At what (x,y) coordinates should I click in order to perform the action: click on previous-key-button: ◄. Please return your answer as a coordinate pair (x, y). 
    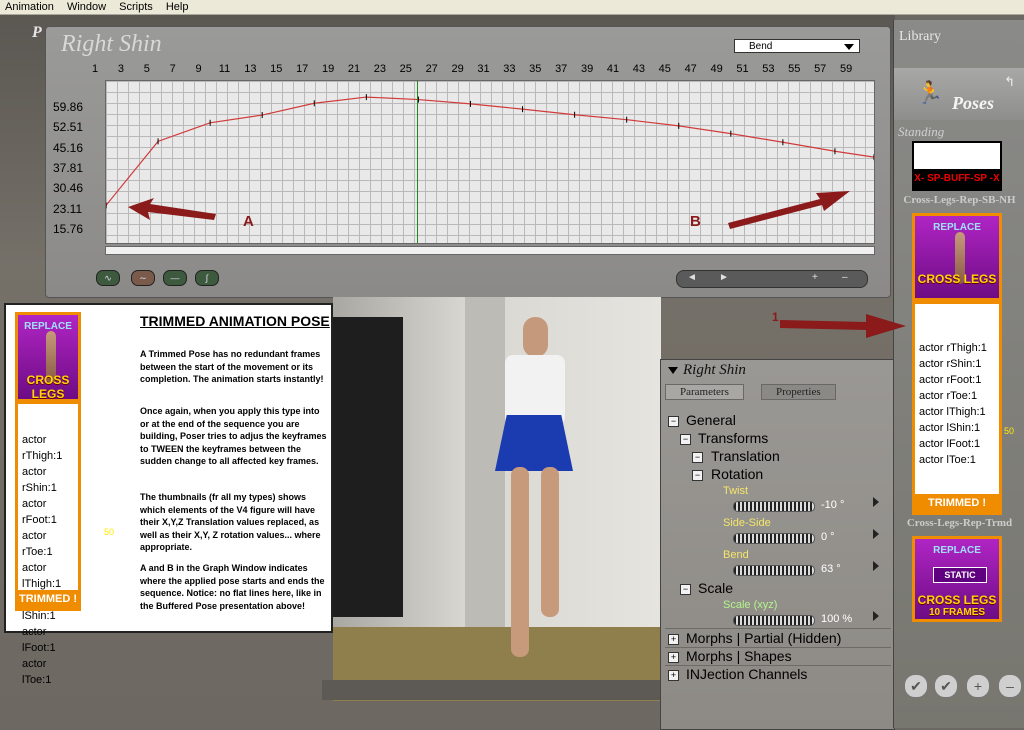
    Looking at the image, I should click on (692, 277).